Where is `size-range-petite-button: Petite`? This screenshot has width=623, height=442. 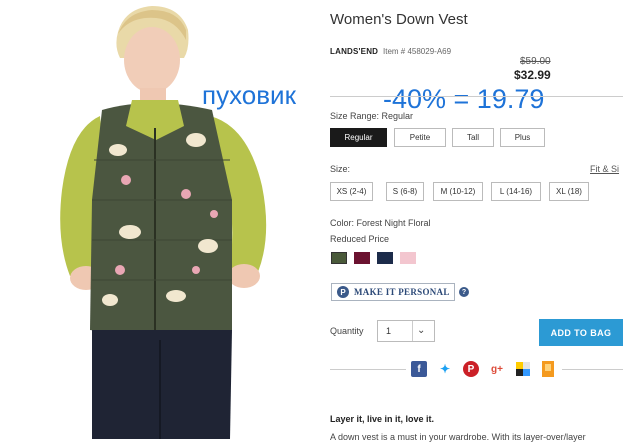
size-range-petite-button: Petite is located at coordinates (420, 137).